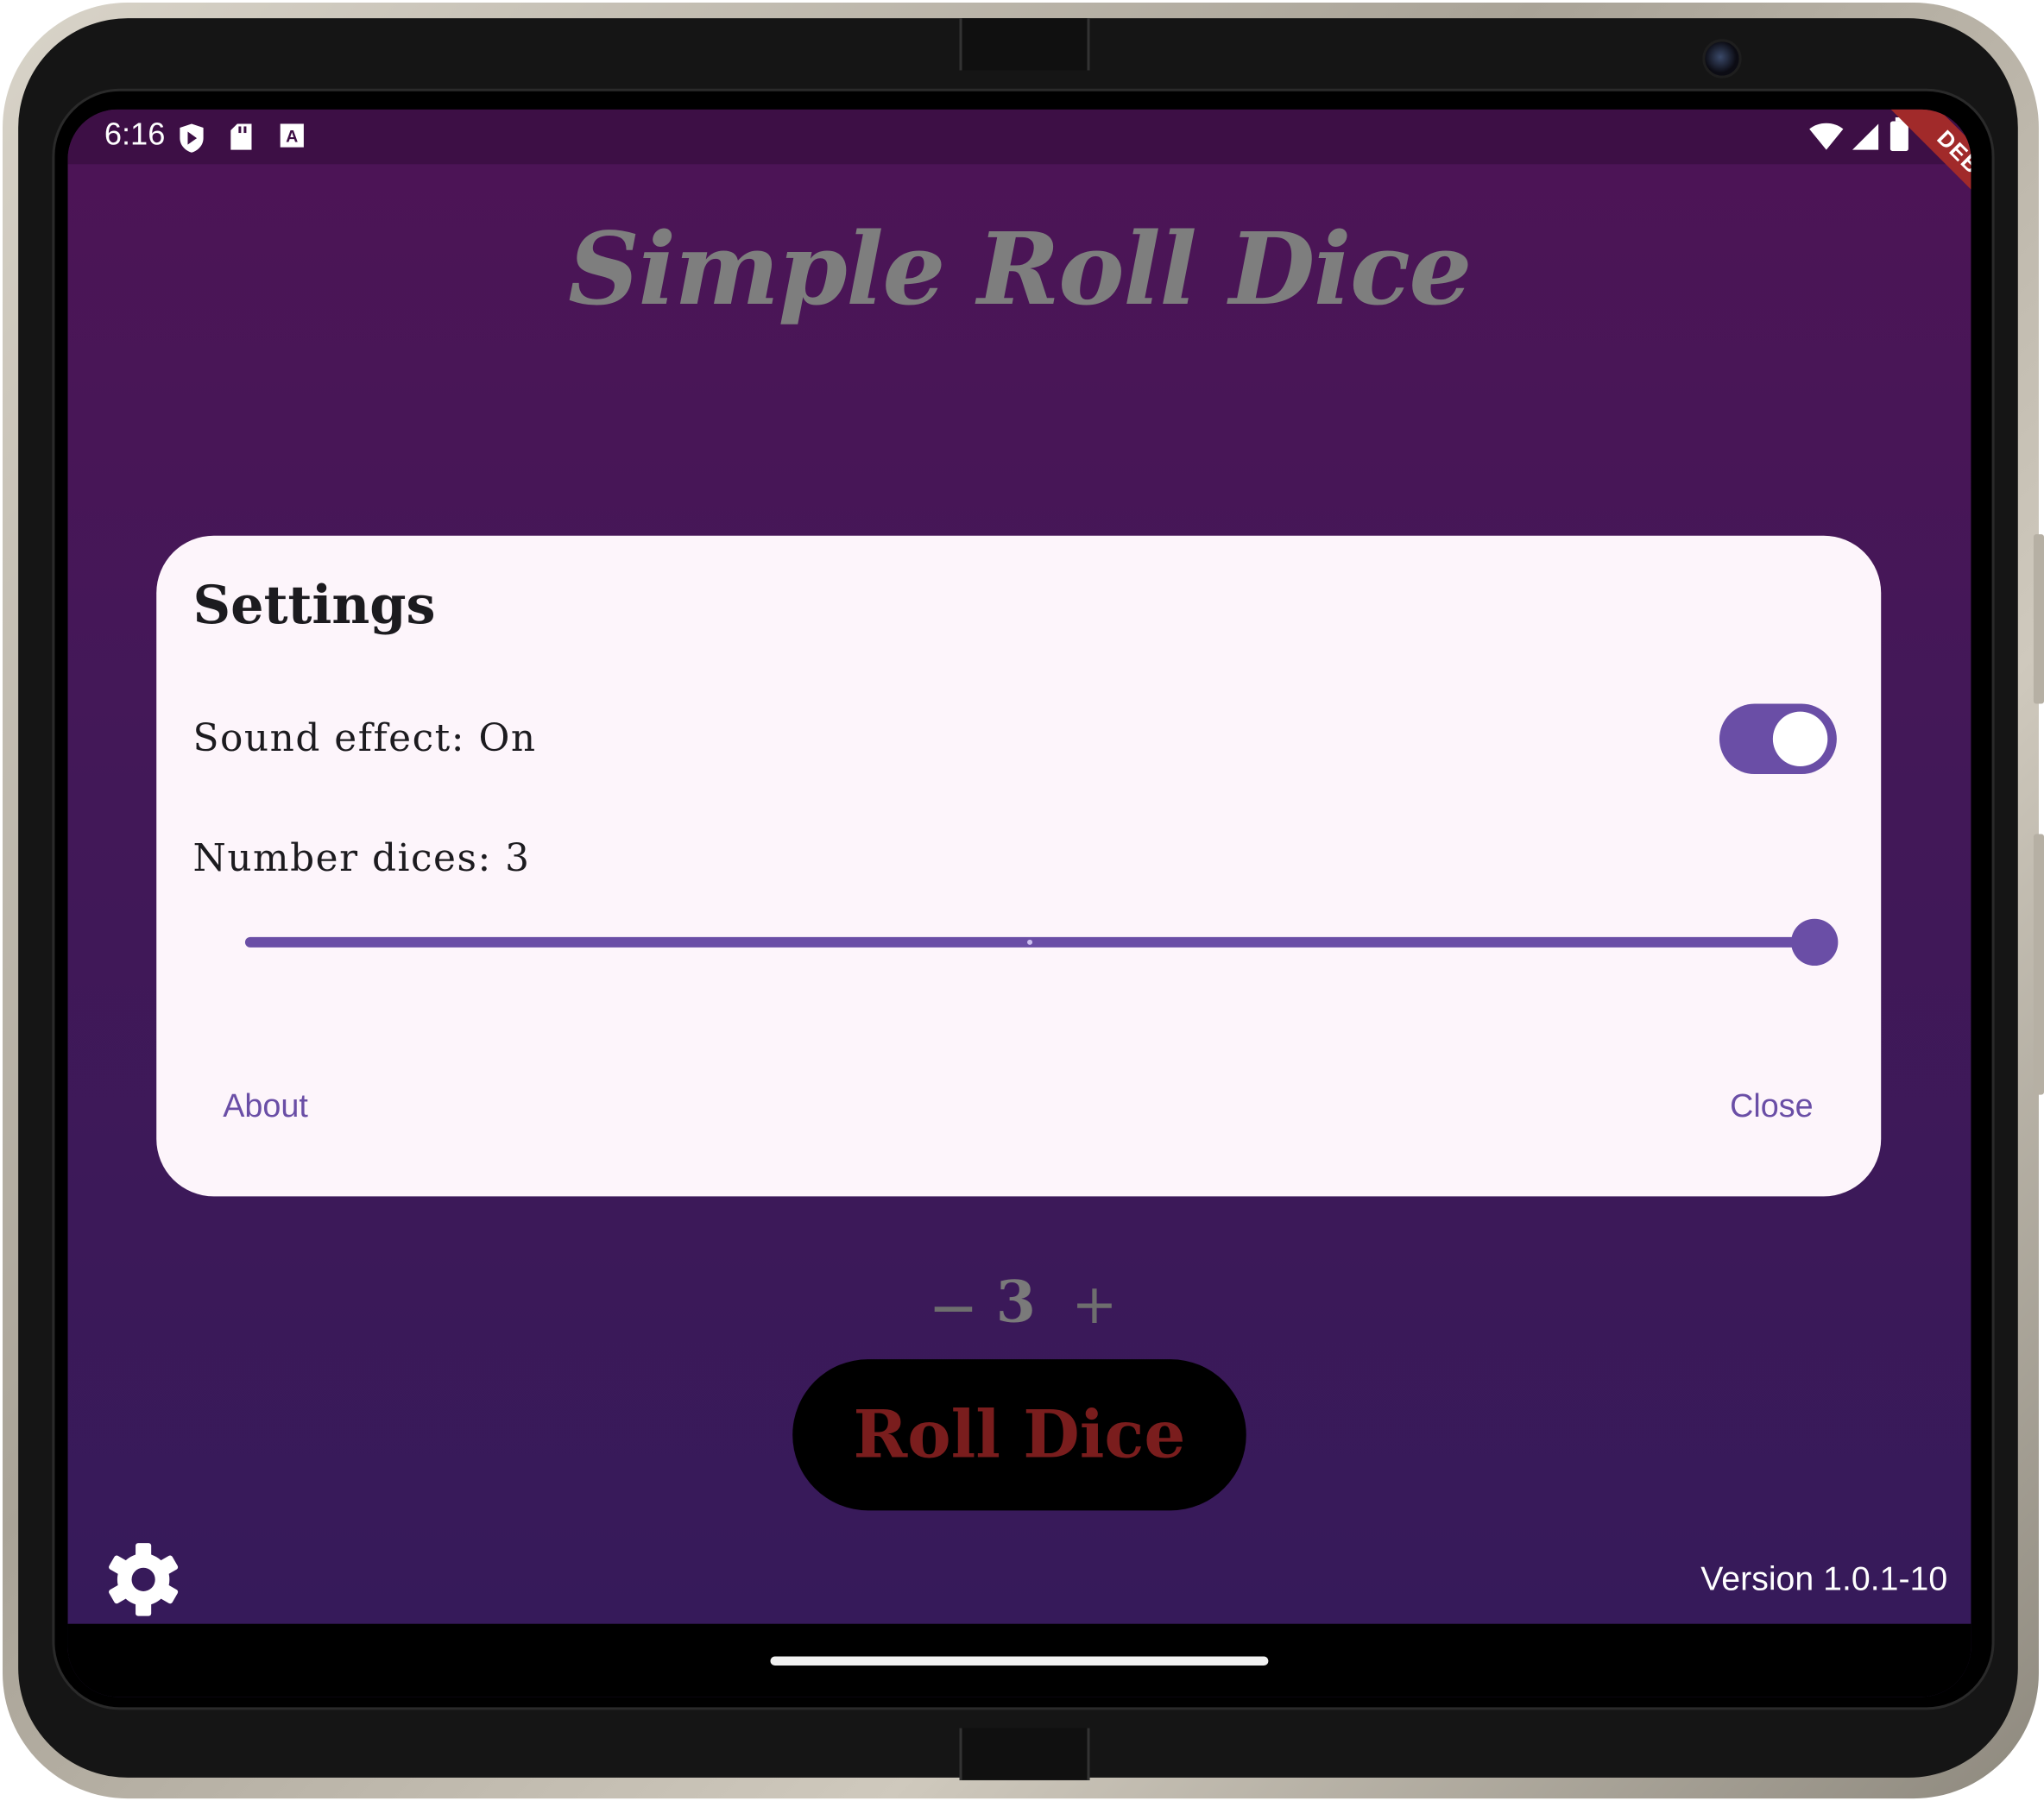 This screenshot has height=1801, width=2044. What do you see at coordinates (364, 738) in the screenshot?
I see `sound-effect-label: Sound effect: On` at bounding box center [364, 738].